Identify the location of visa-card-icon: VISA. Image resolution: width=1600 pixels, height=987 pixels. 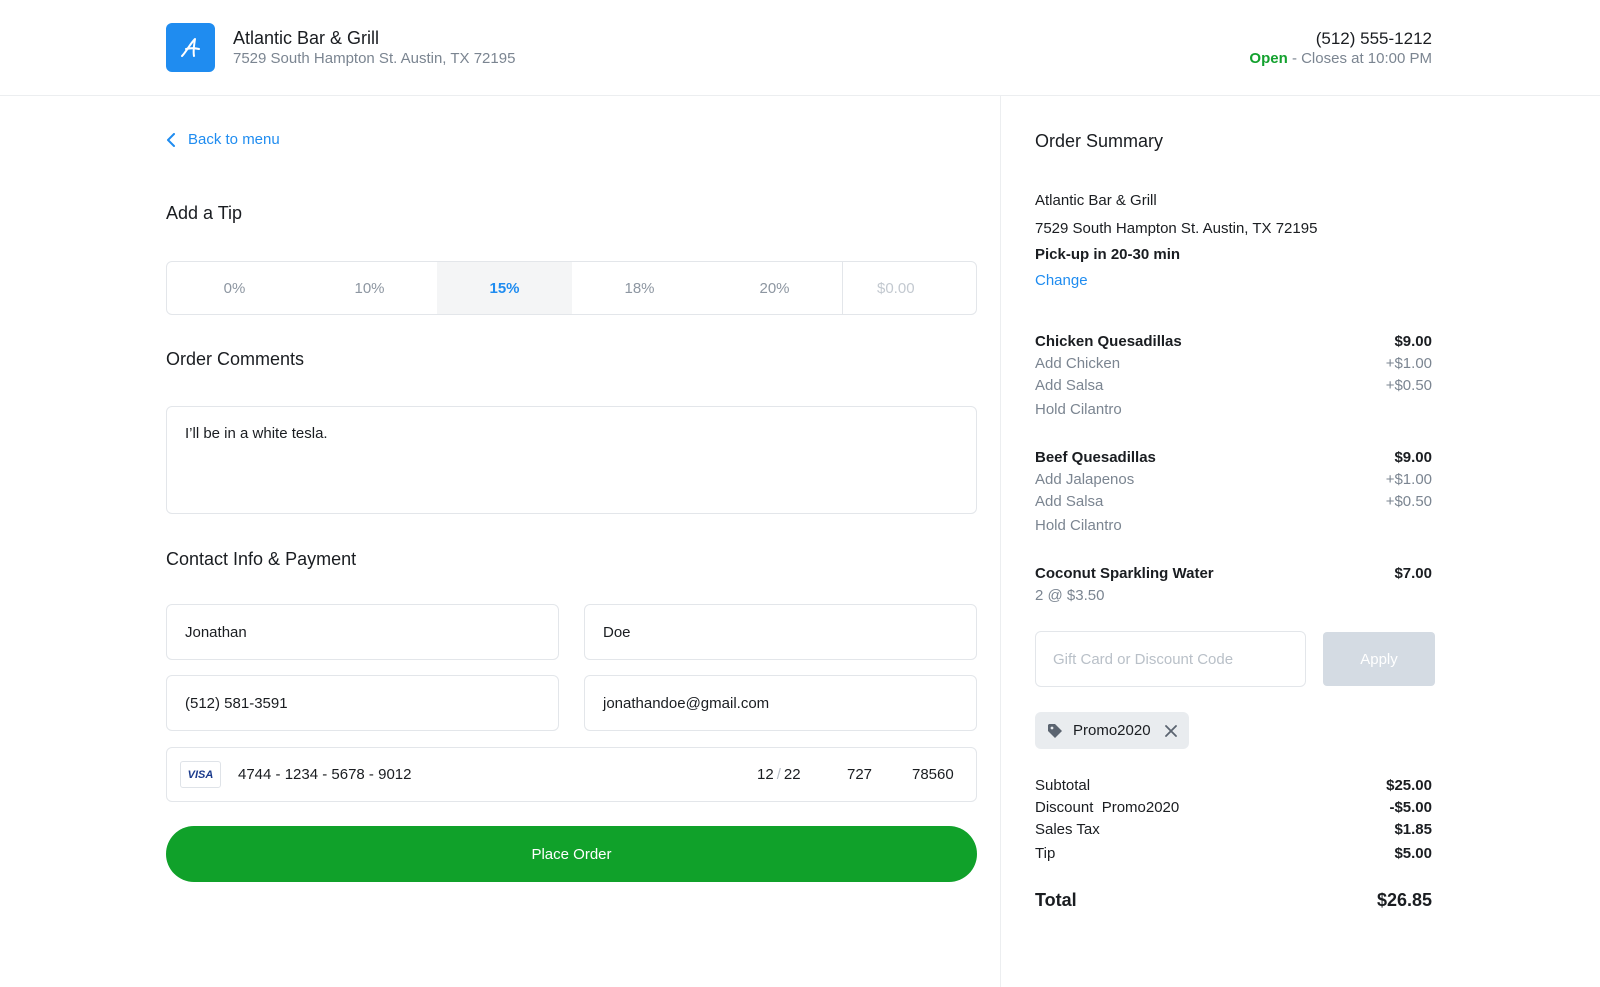
(200, 774).